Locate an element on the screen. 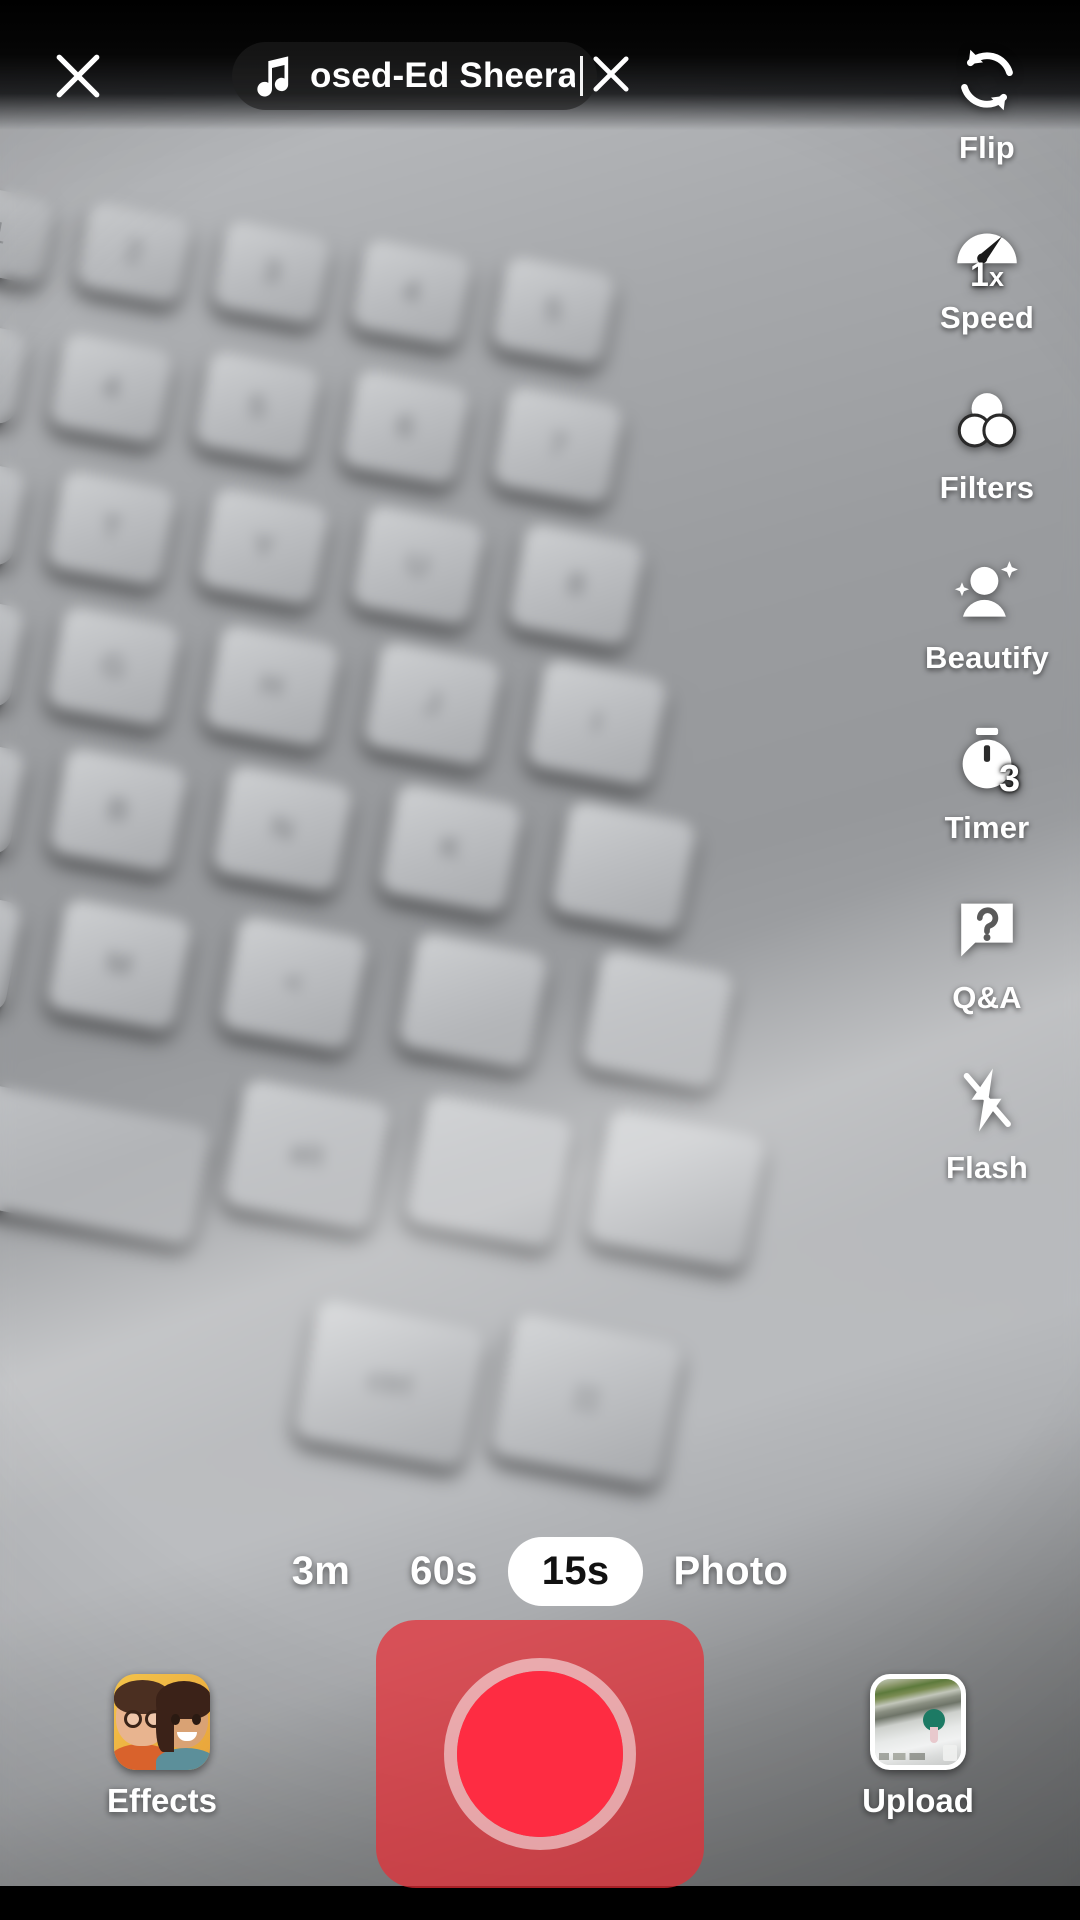  record-inner-dot is located at coordinates (540, 1754).